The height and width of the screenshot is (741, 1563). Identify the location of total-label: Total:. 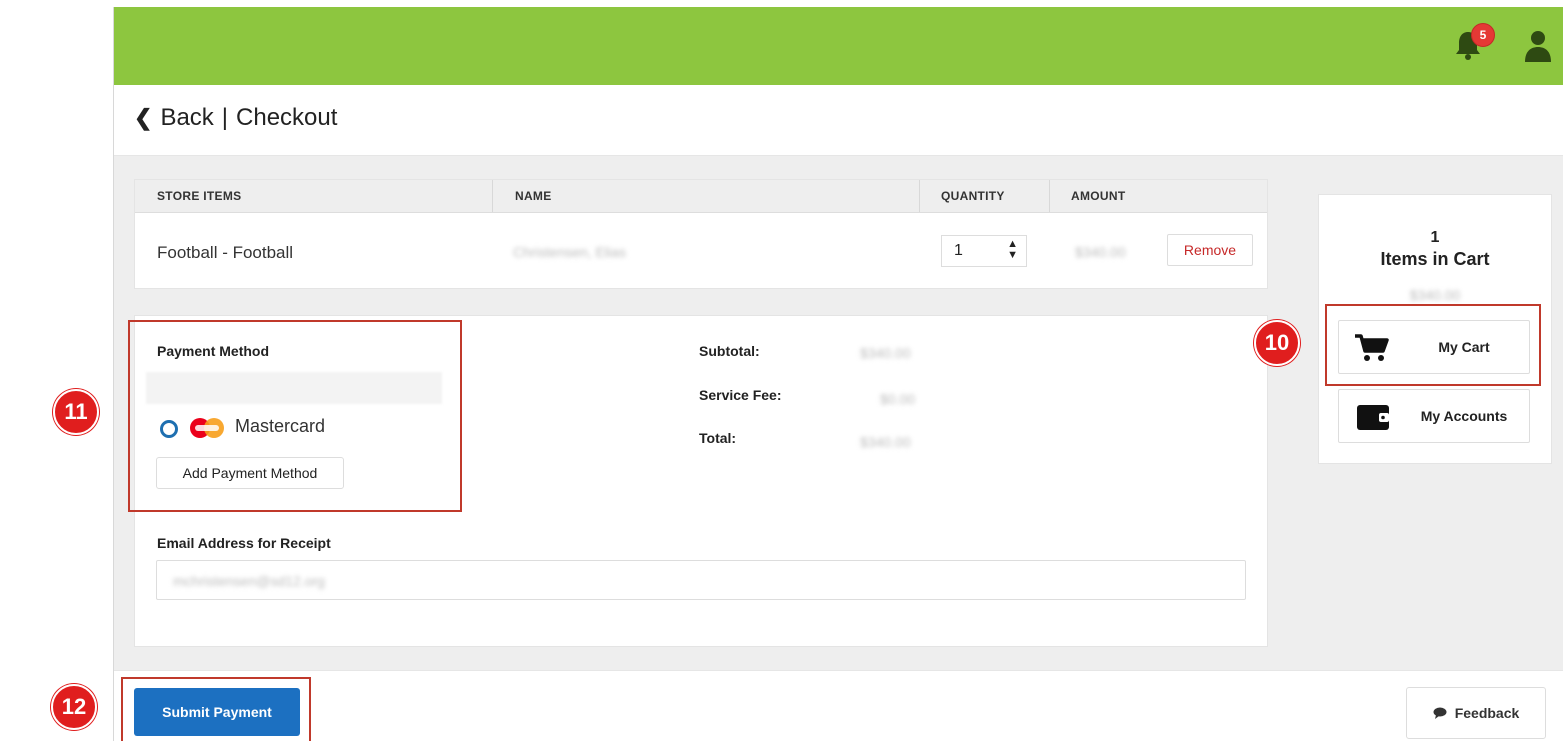
(718, 438).